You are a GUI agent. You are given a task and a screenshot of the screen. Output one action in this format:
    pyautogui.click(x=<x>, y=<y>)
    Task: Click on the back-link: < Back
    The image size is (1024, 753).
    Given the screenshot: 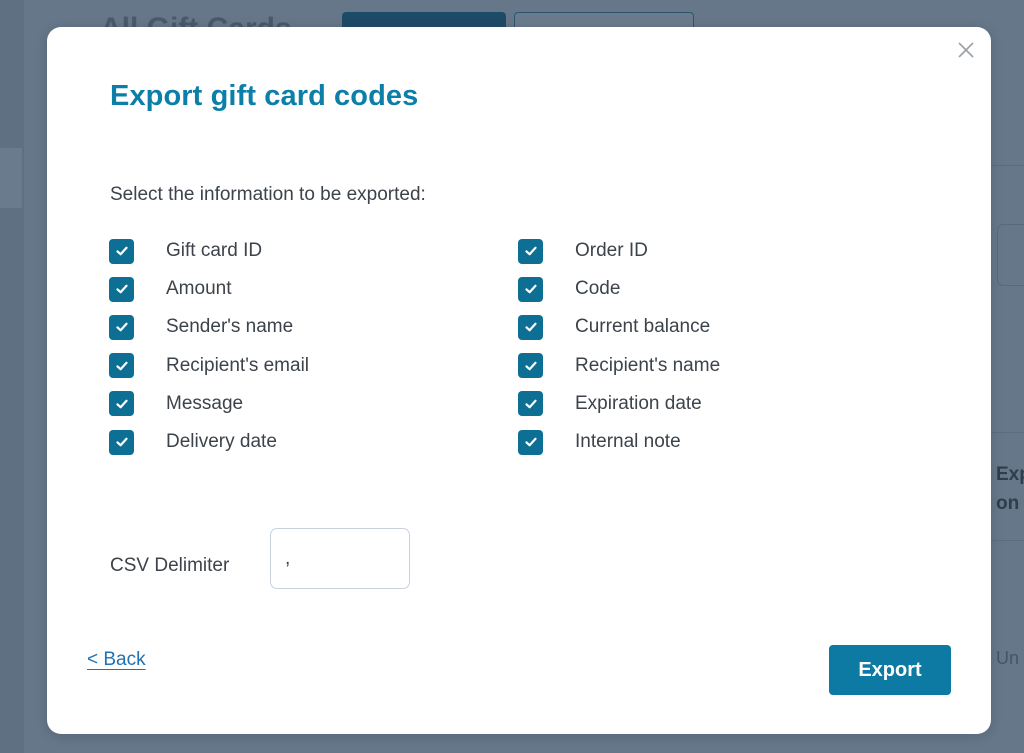 What is the action you would take?
    pyautogui.click(x=116, y=660)
    